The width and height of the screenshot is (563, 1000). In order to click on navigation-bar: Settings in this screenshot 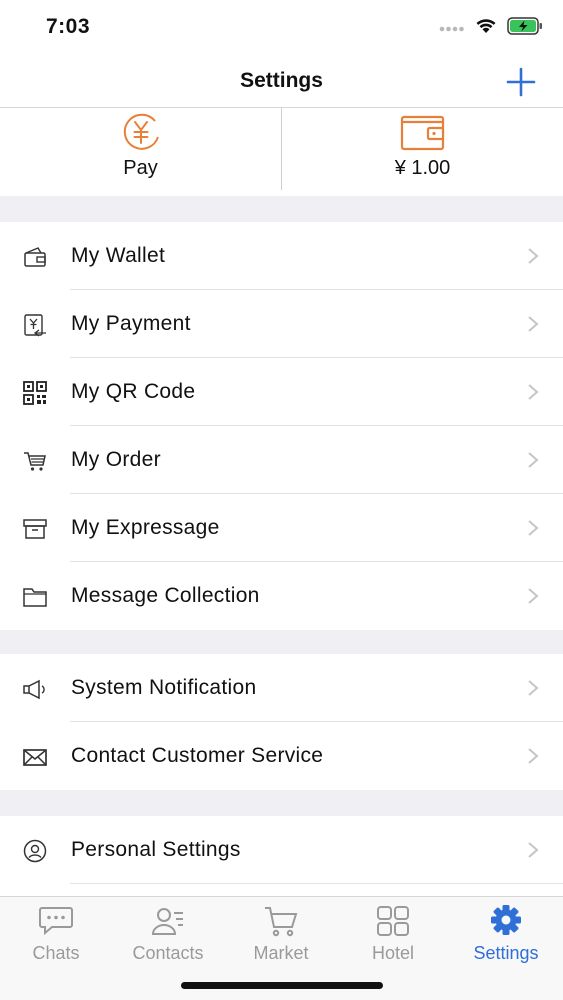, I will do `click(281, 82)`.